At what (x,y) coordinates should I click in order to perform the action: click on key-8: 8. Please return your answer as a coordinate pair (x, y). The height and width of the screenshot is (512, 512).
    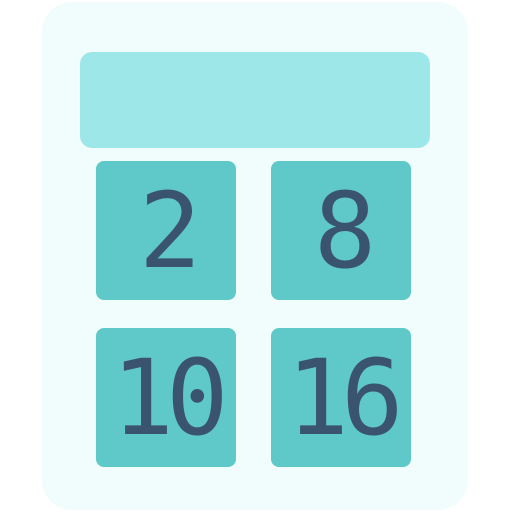
    Looking at the image, I should click on (341, 230).